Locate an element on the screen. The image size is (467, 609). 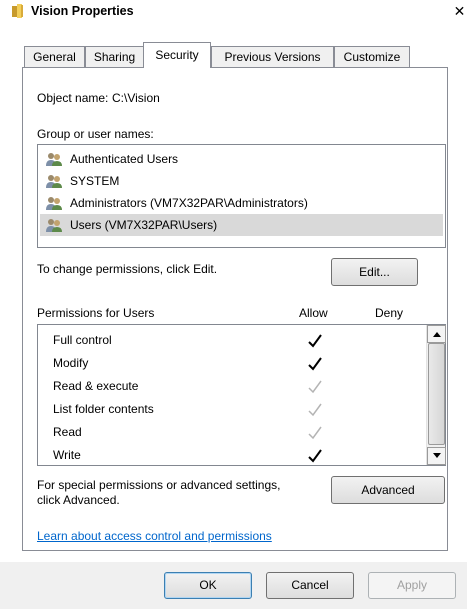
permission-name: Write is located at coordinates (67, 455).